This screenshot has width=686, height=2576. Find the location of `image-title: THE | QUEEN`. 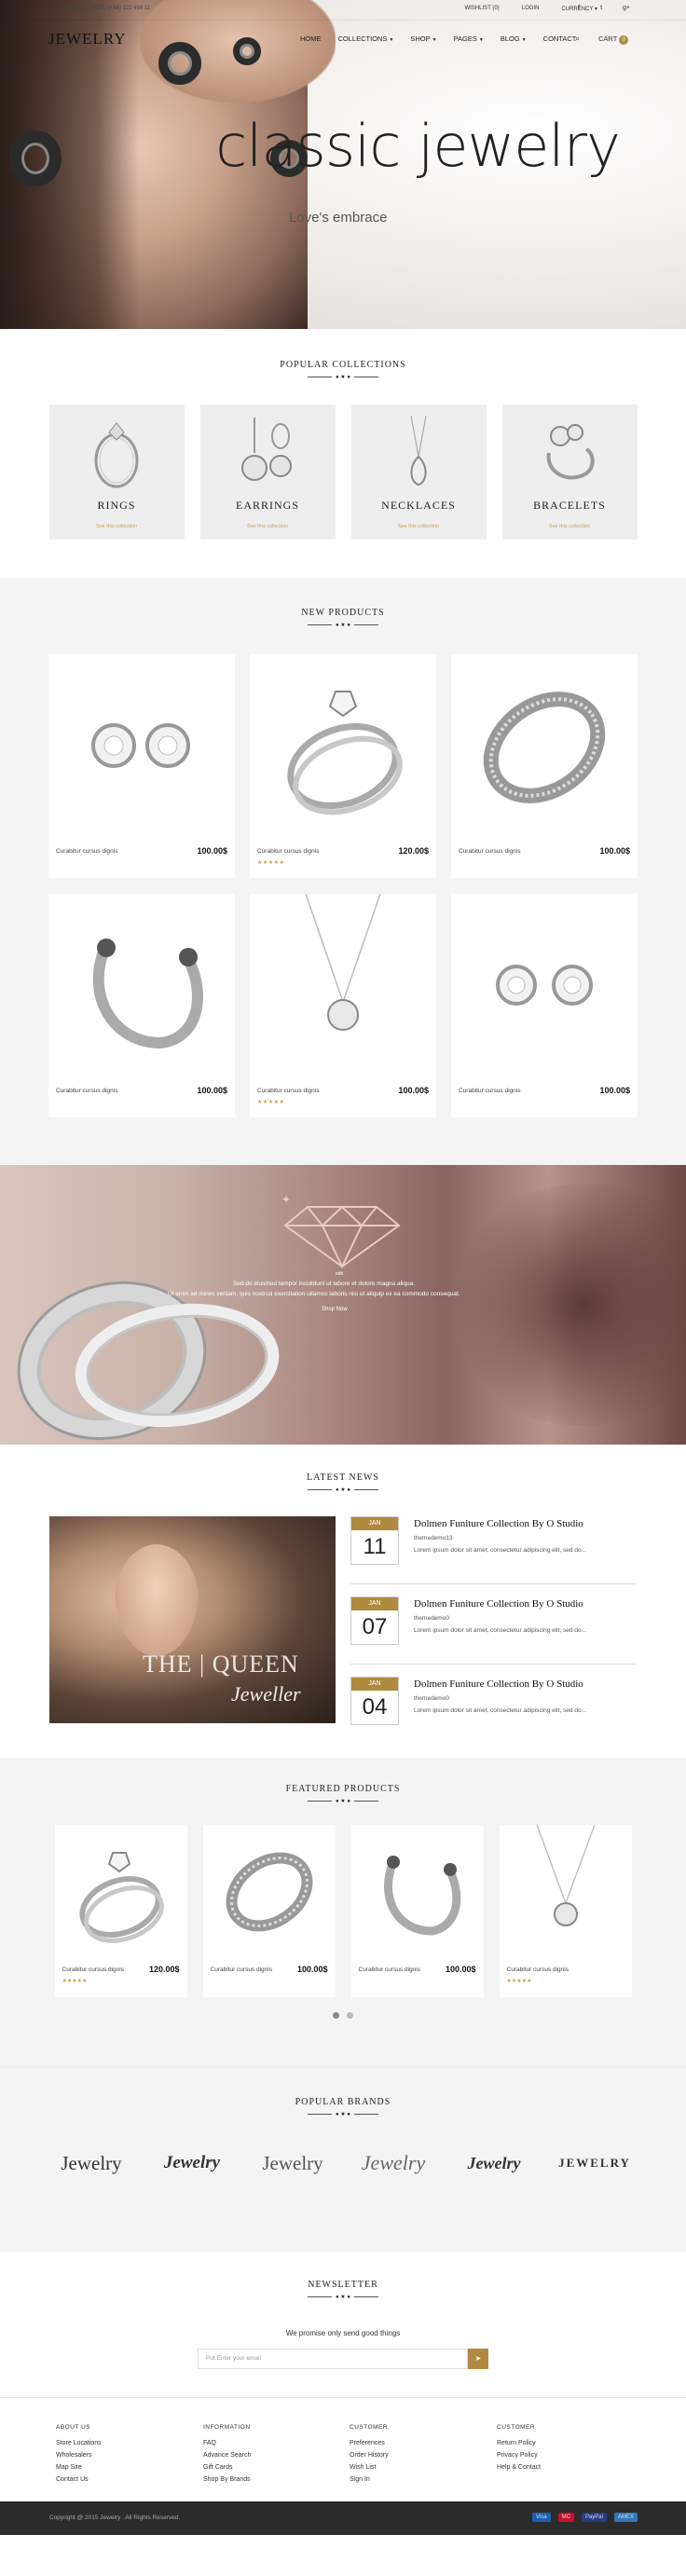

image-title: THE | QUEEN is located at coordinates (221, 1664).